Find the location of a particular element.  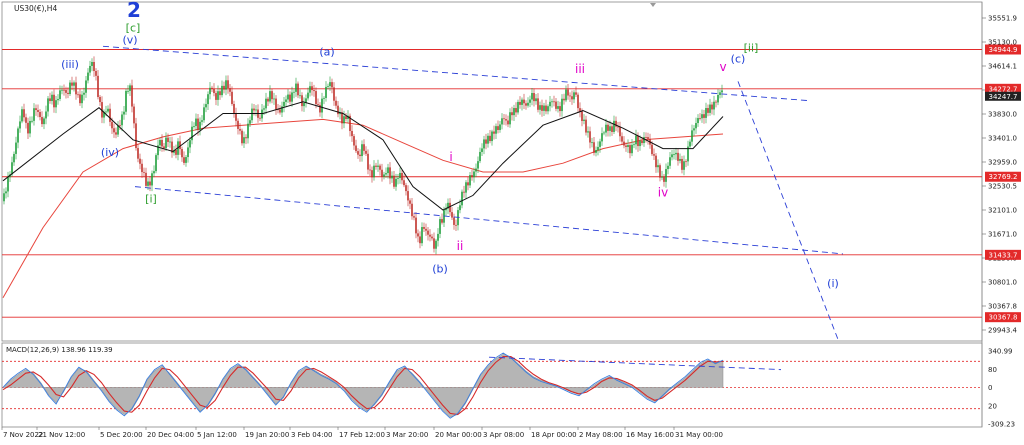

x-tick-label: 18 Apr 00:00 is located at coordinates (554, 435).